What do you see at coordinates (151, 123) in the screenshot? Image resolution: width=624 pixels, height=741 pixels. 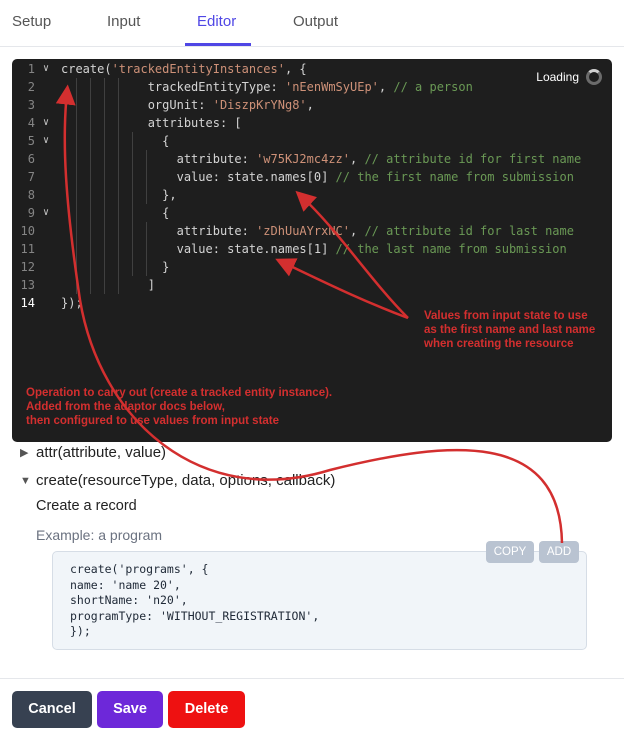 I see `code-text: attributes: [` at bounding box center [151, 123].